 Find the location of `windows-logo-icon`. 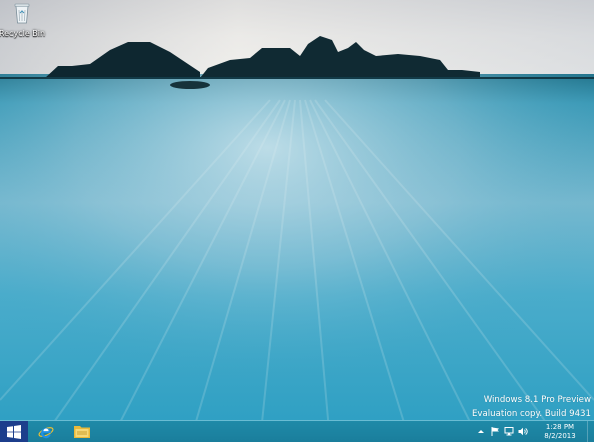

windows-logo-icon is located at coordinates (14, 431).